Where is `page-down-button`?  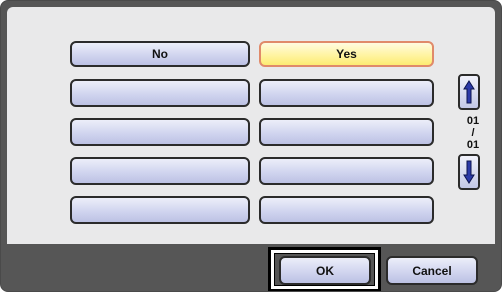 page-down-button is located at coordinates (469, 172).